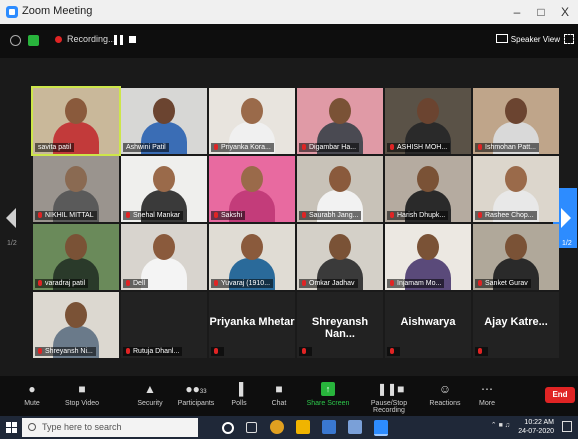  Describe the element at coordinates (391, 389) in the screenshot. I see `pause-stop-icon: ❚❚■` at that location.